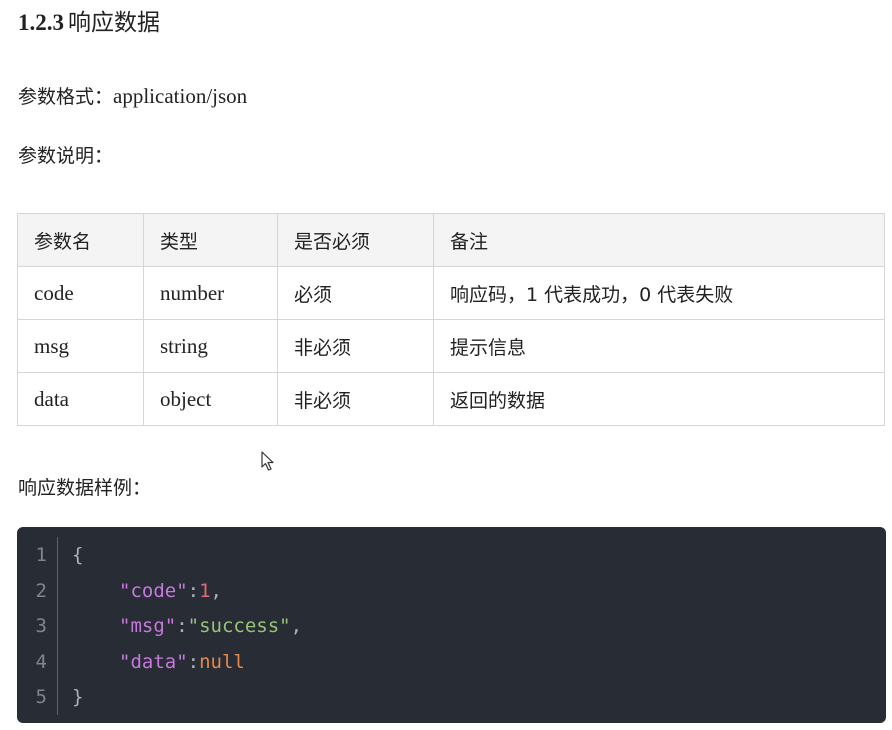 This screenshot has width=892, height=730. What do you see at coordinates (451, 556) in the screenshot?
I see `code-line: 1 {` at bounding box center [451, 556].